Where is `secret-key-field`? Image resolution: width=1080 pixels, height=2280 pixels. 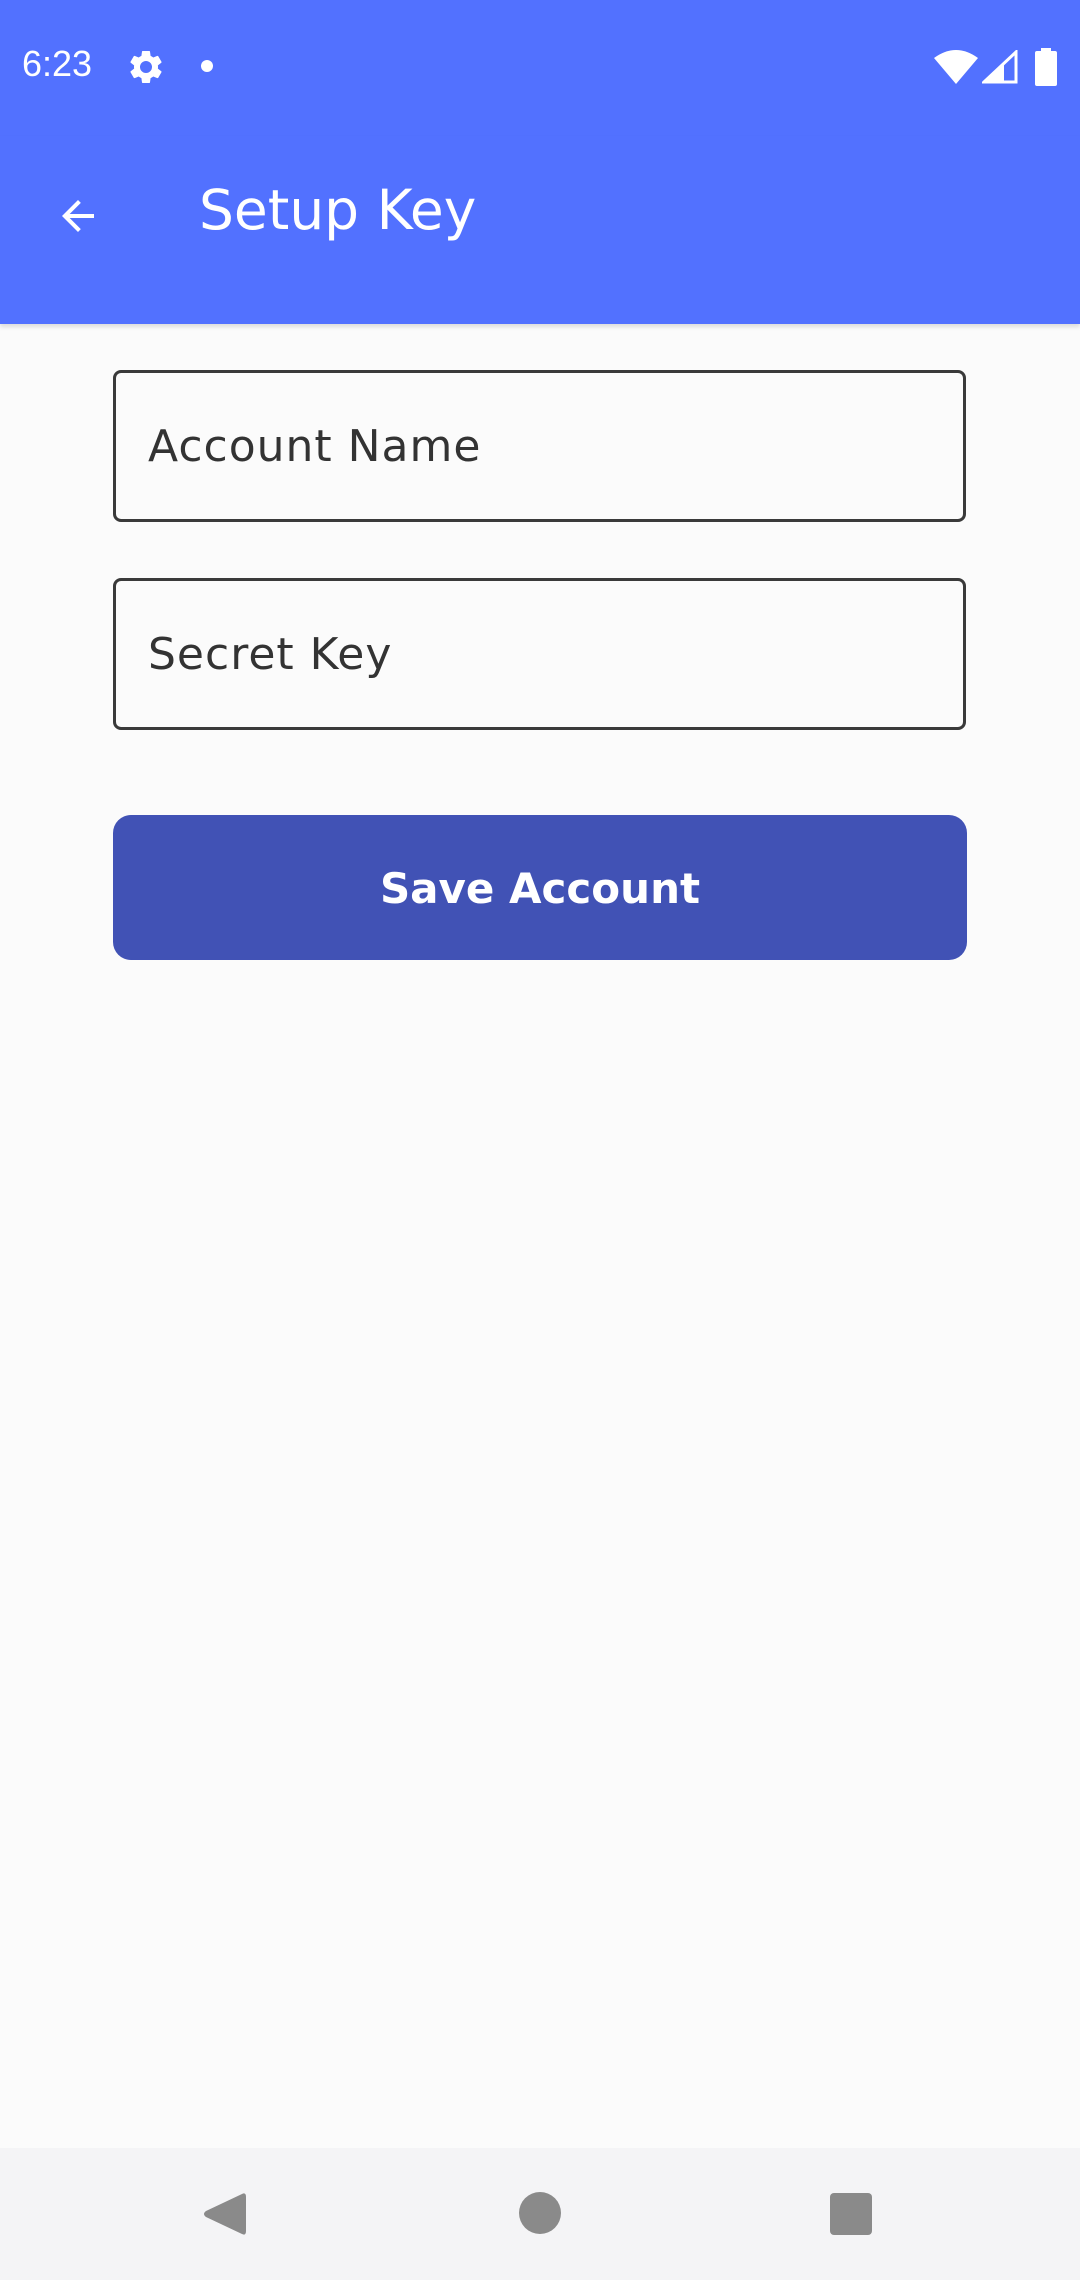
secret-key-field is located at coordinates (539, 654).